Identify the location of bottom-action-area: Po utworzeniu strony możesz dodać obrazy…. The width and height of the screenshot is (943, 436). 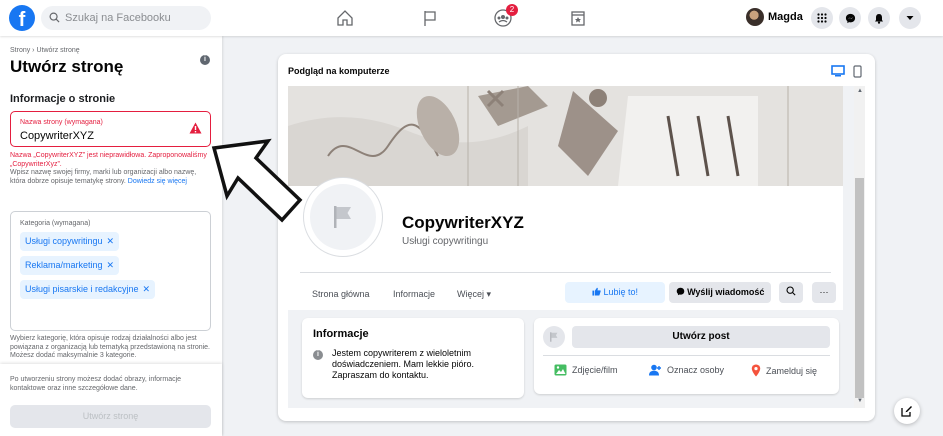
(111, 400).